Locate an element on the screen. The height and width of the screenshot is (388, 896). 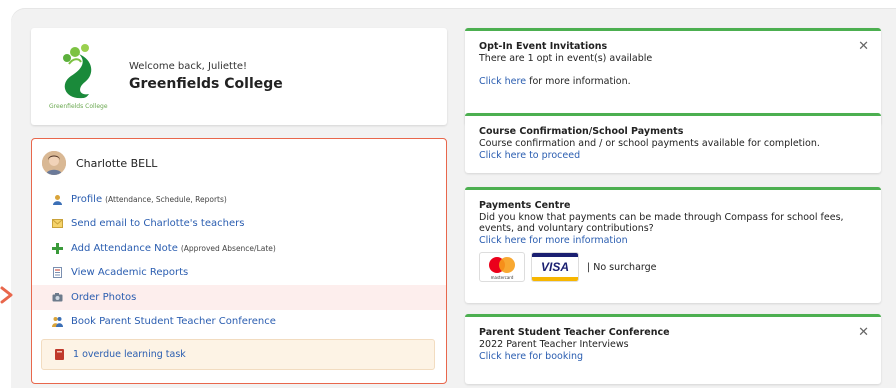
logo-caption: Greenfields College is located at coordinates (78, 106).